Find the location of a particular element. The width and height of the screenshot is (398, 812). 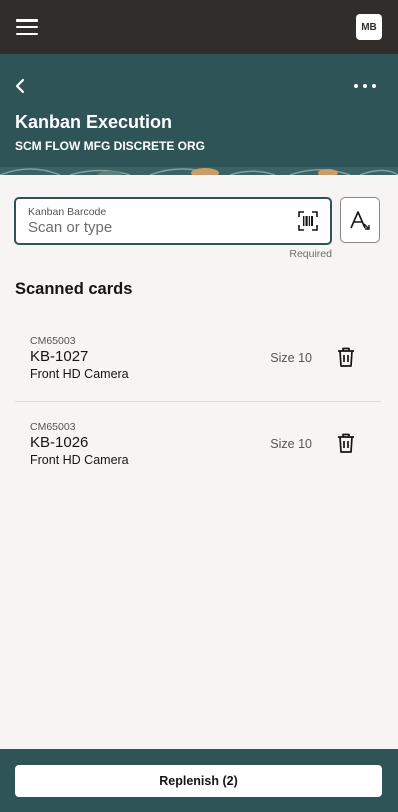

barcode-scan-icon is located at coordinates (308, 221).